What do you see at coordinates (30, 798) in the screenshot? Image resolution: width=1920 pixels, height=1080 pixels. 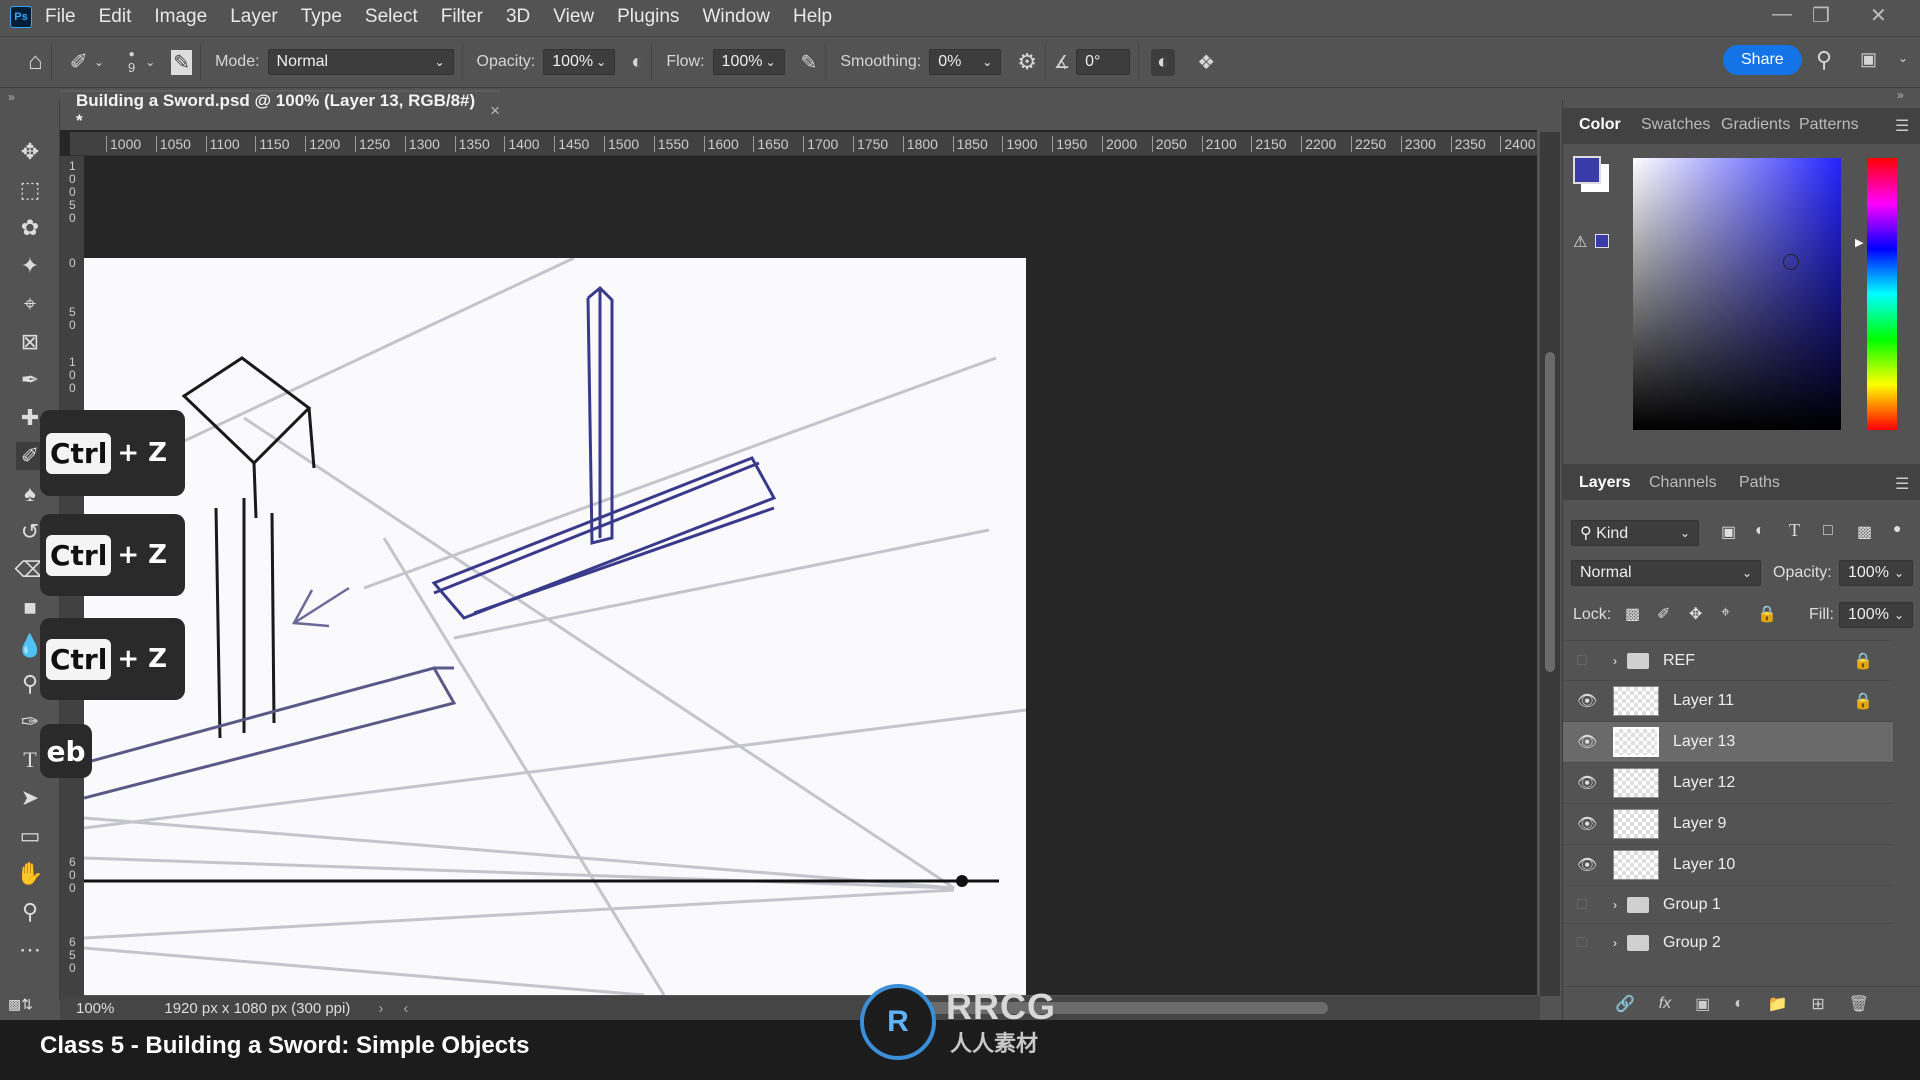 I see `path-selection-icon: ➤` at bounding box center [30, 798].